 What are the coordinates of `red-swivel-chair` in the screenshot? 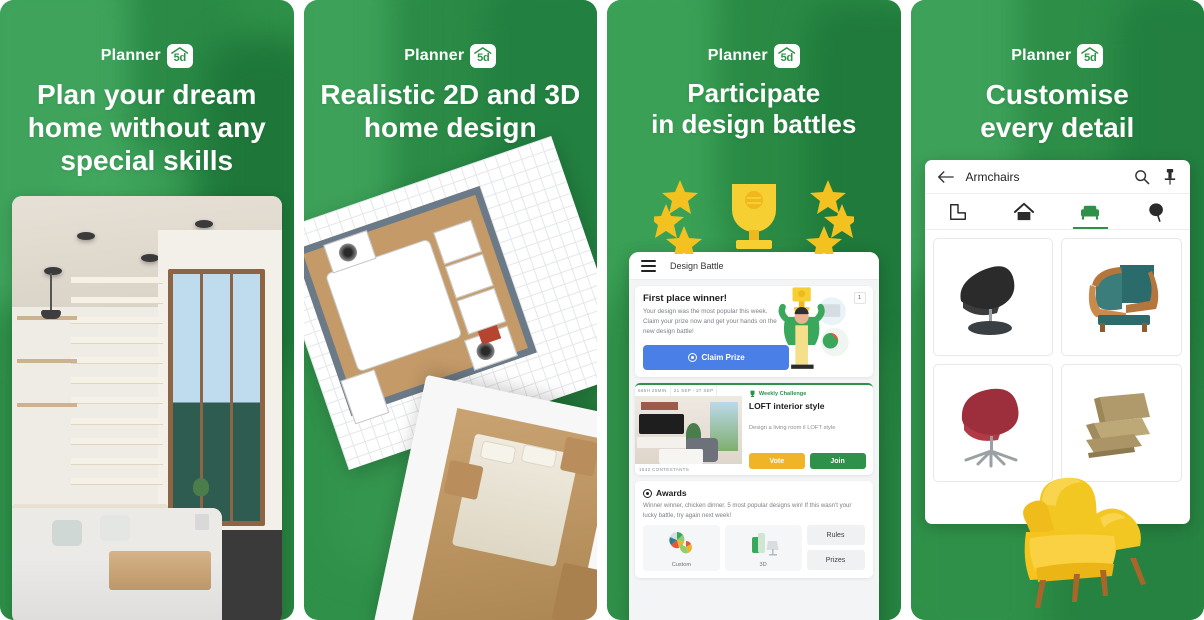 It's located at (990, 428).